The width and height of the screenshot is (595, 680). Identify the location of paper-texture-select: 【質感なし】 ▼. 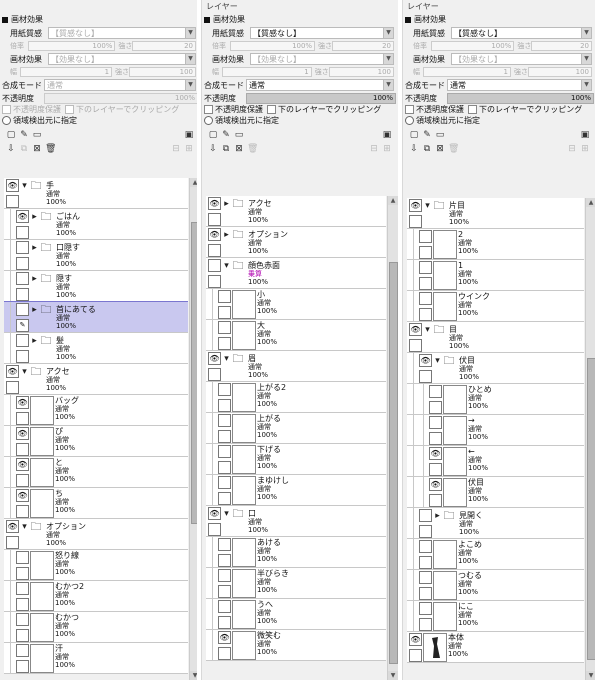
(521, 33).